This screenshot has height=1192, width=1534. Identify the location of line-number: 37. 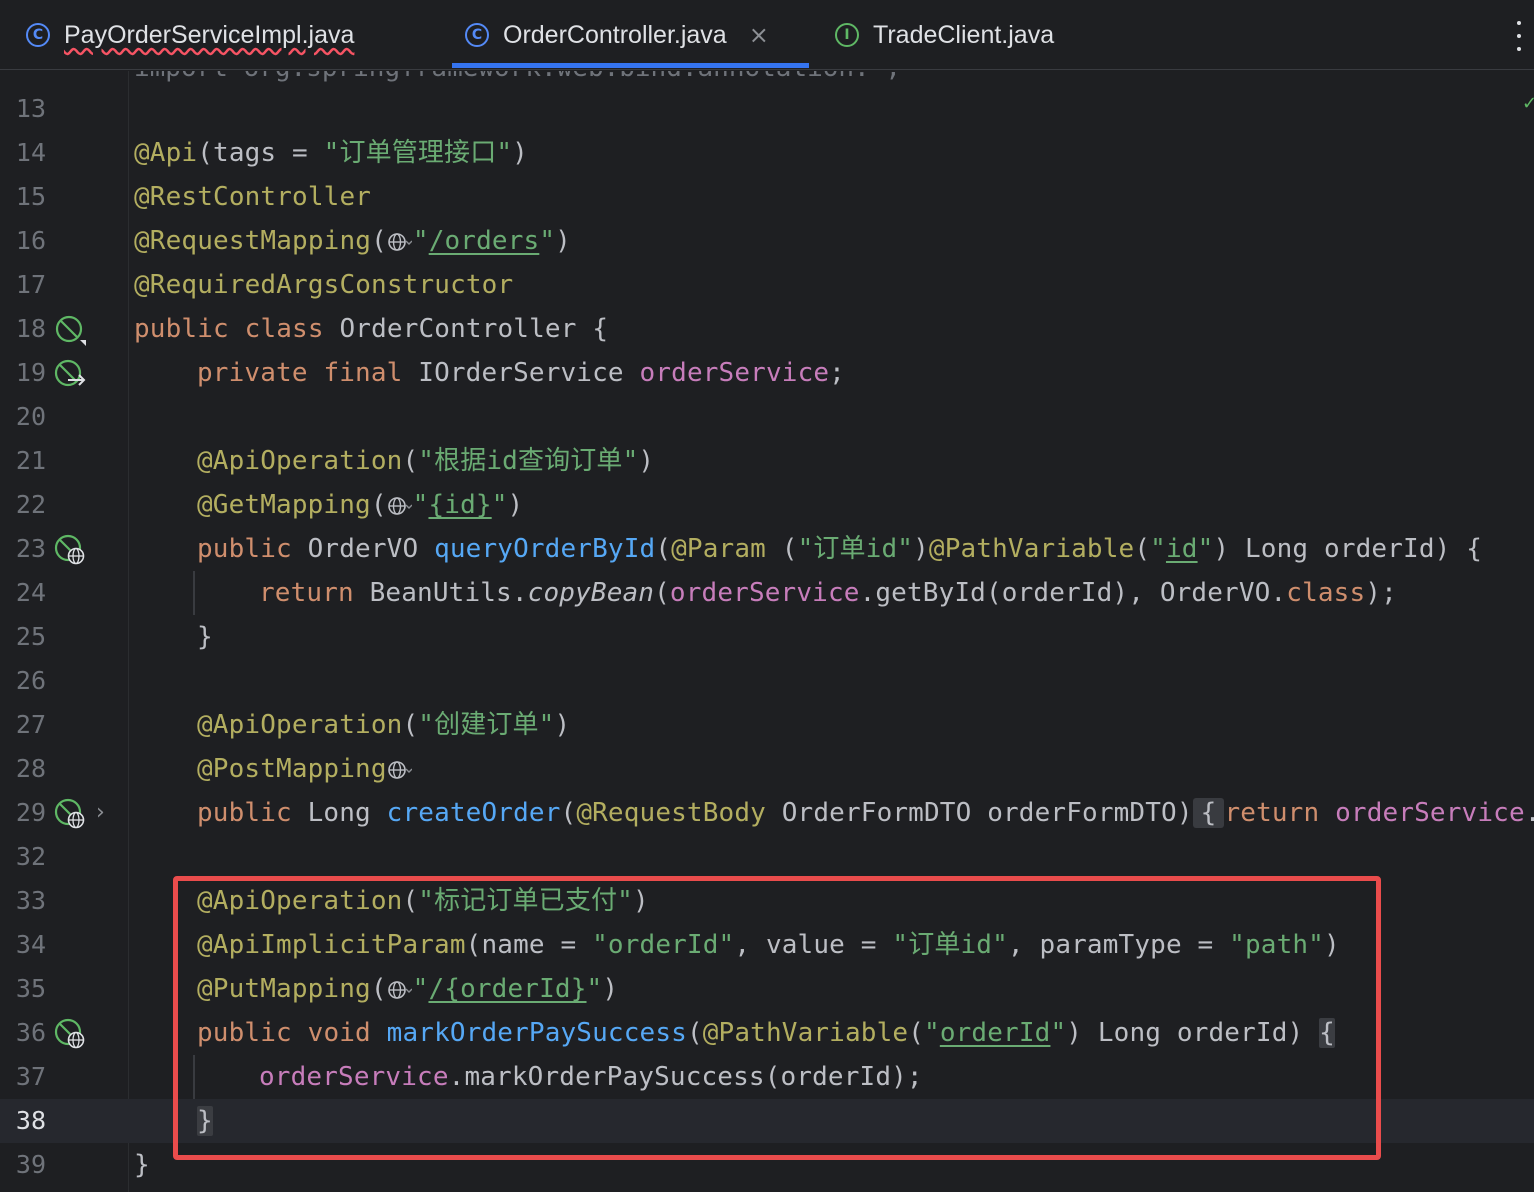
(30, 1076).